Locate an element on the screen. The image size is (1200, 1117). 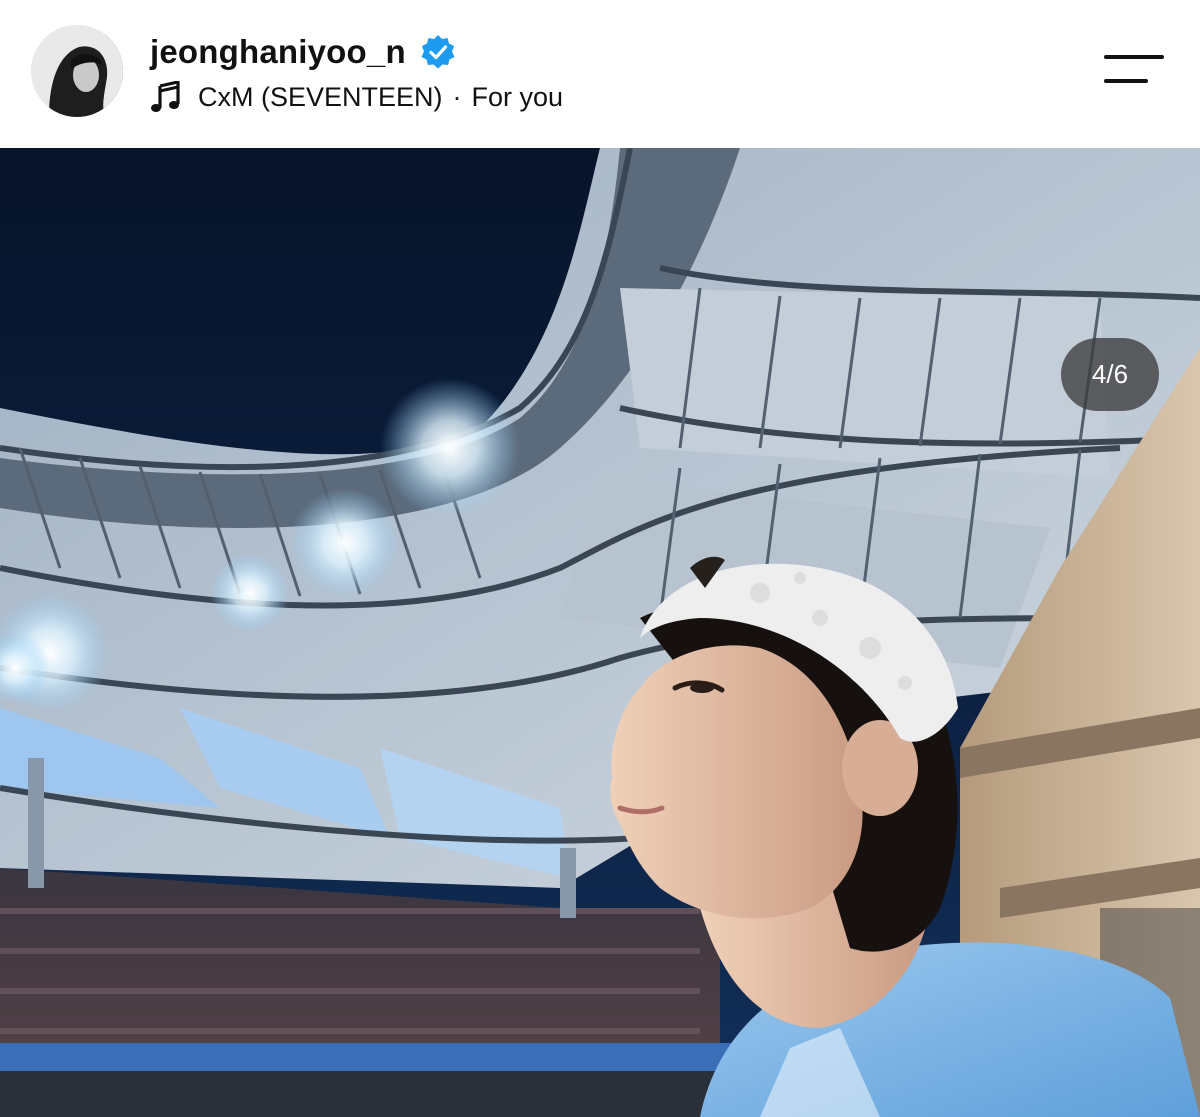
menu-icon is located at coordinates (1135, 69).